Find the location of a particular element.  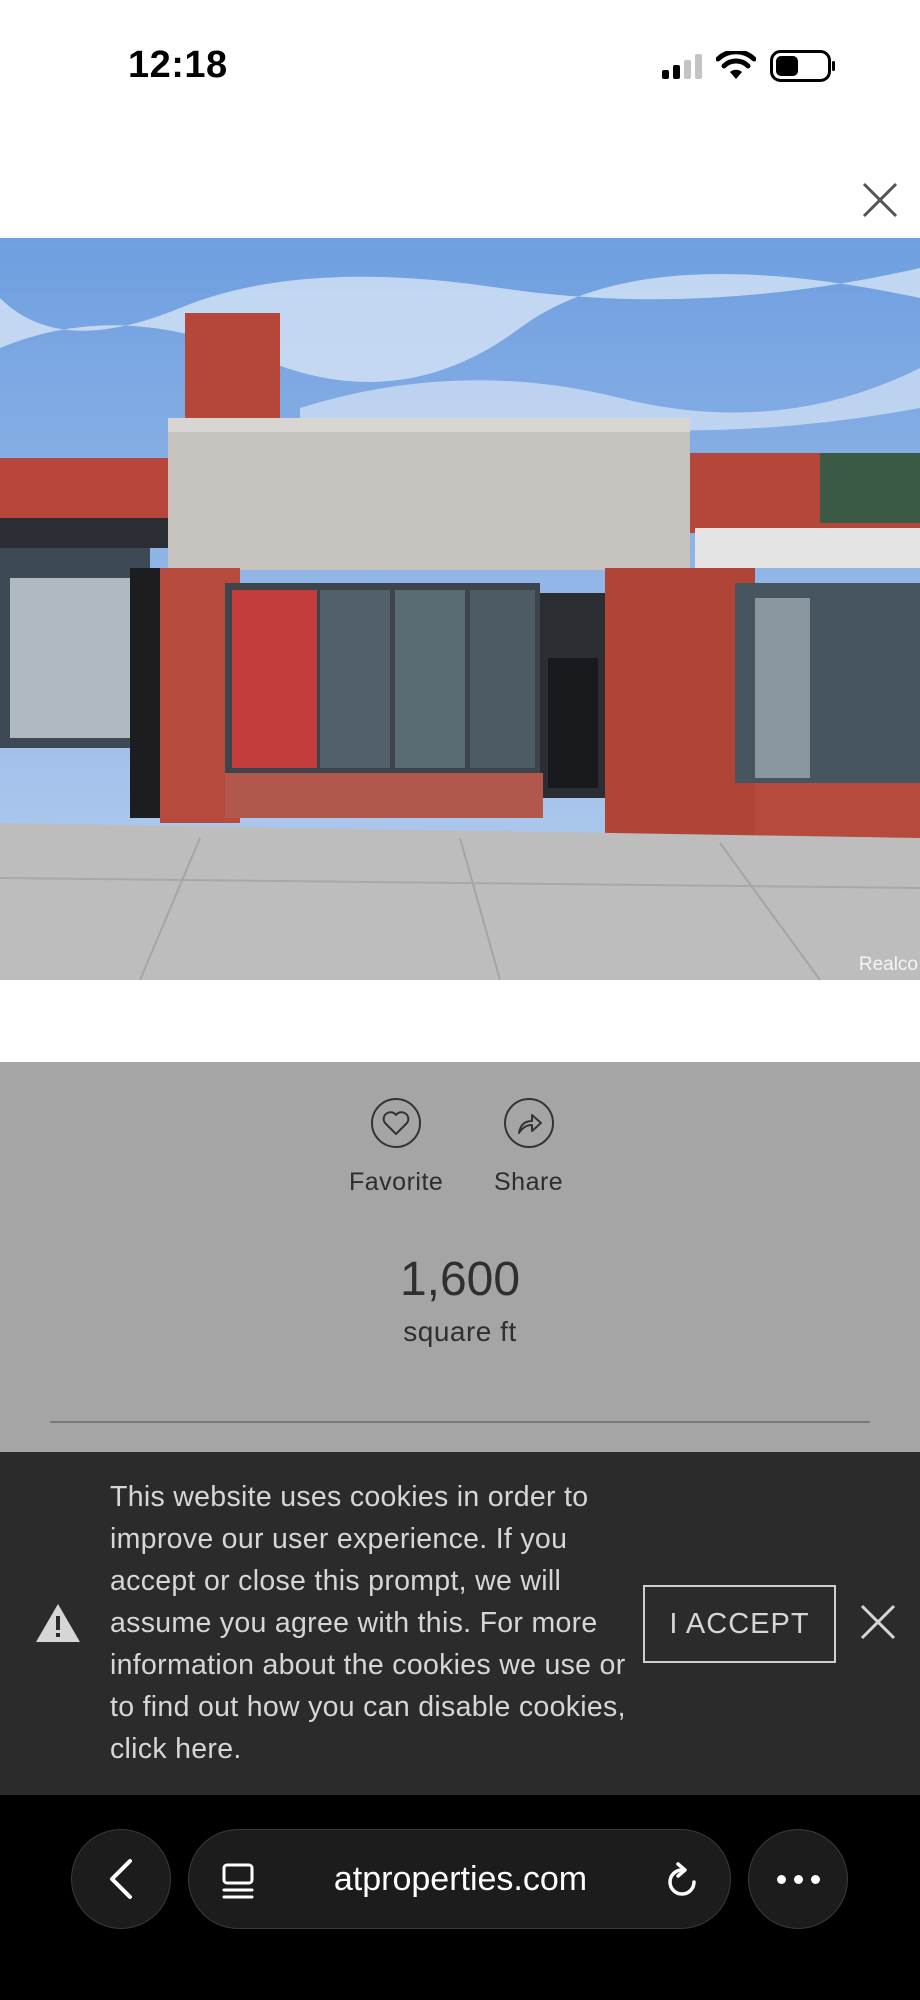

chevron-left-icon is located at coordinates (121, 1879).